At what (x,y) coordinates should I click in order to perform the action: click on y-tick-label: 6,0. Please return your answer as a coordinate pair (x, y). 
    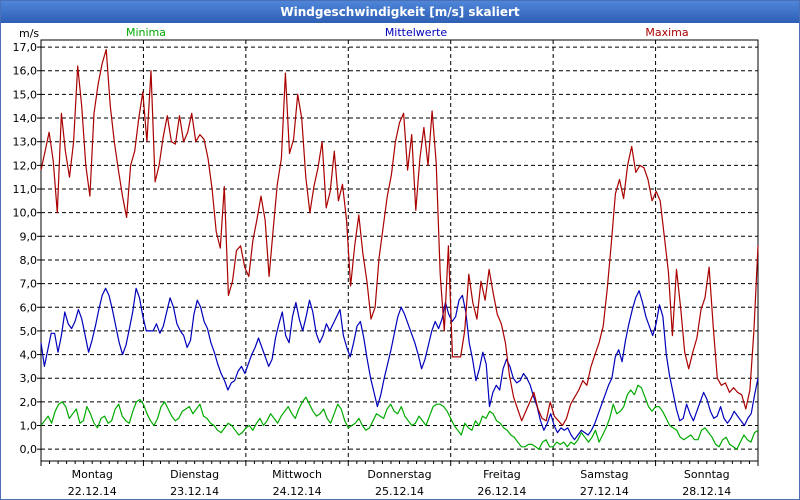
    Looking at the image, I should click on (29, 307).